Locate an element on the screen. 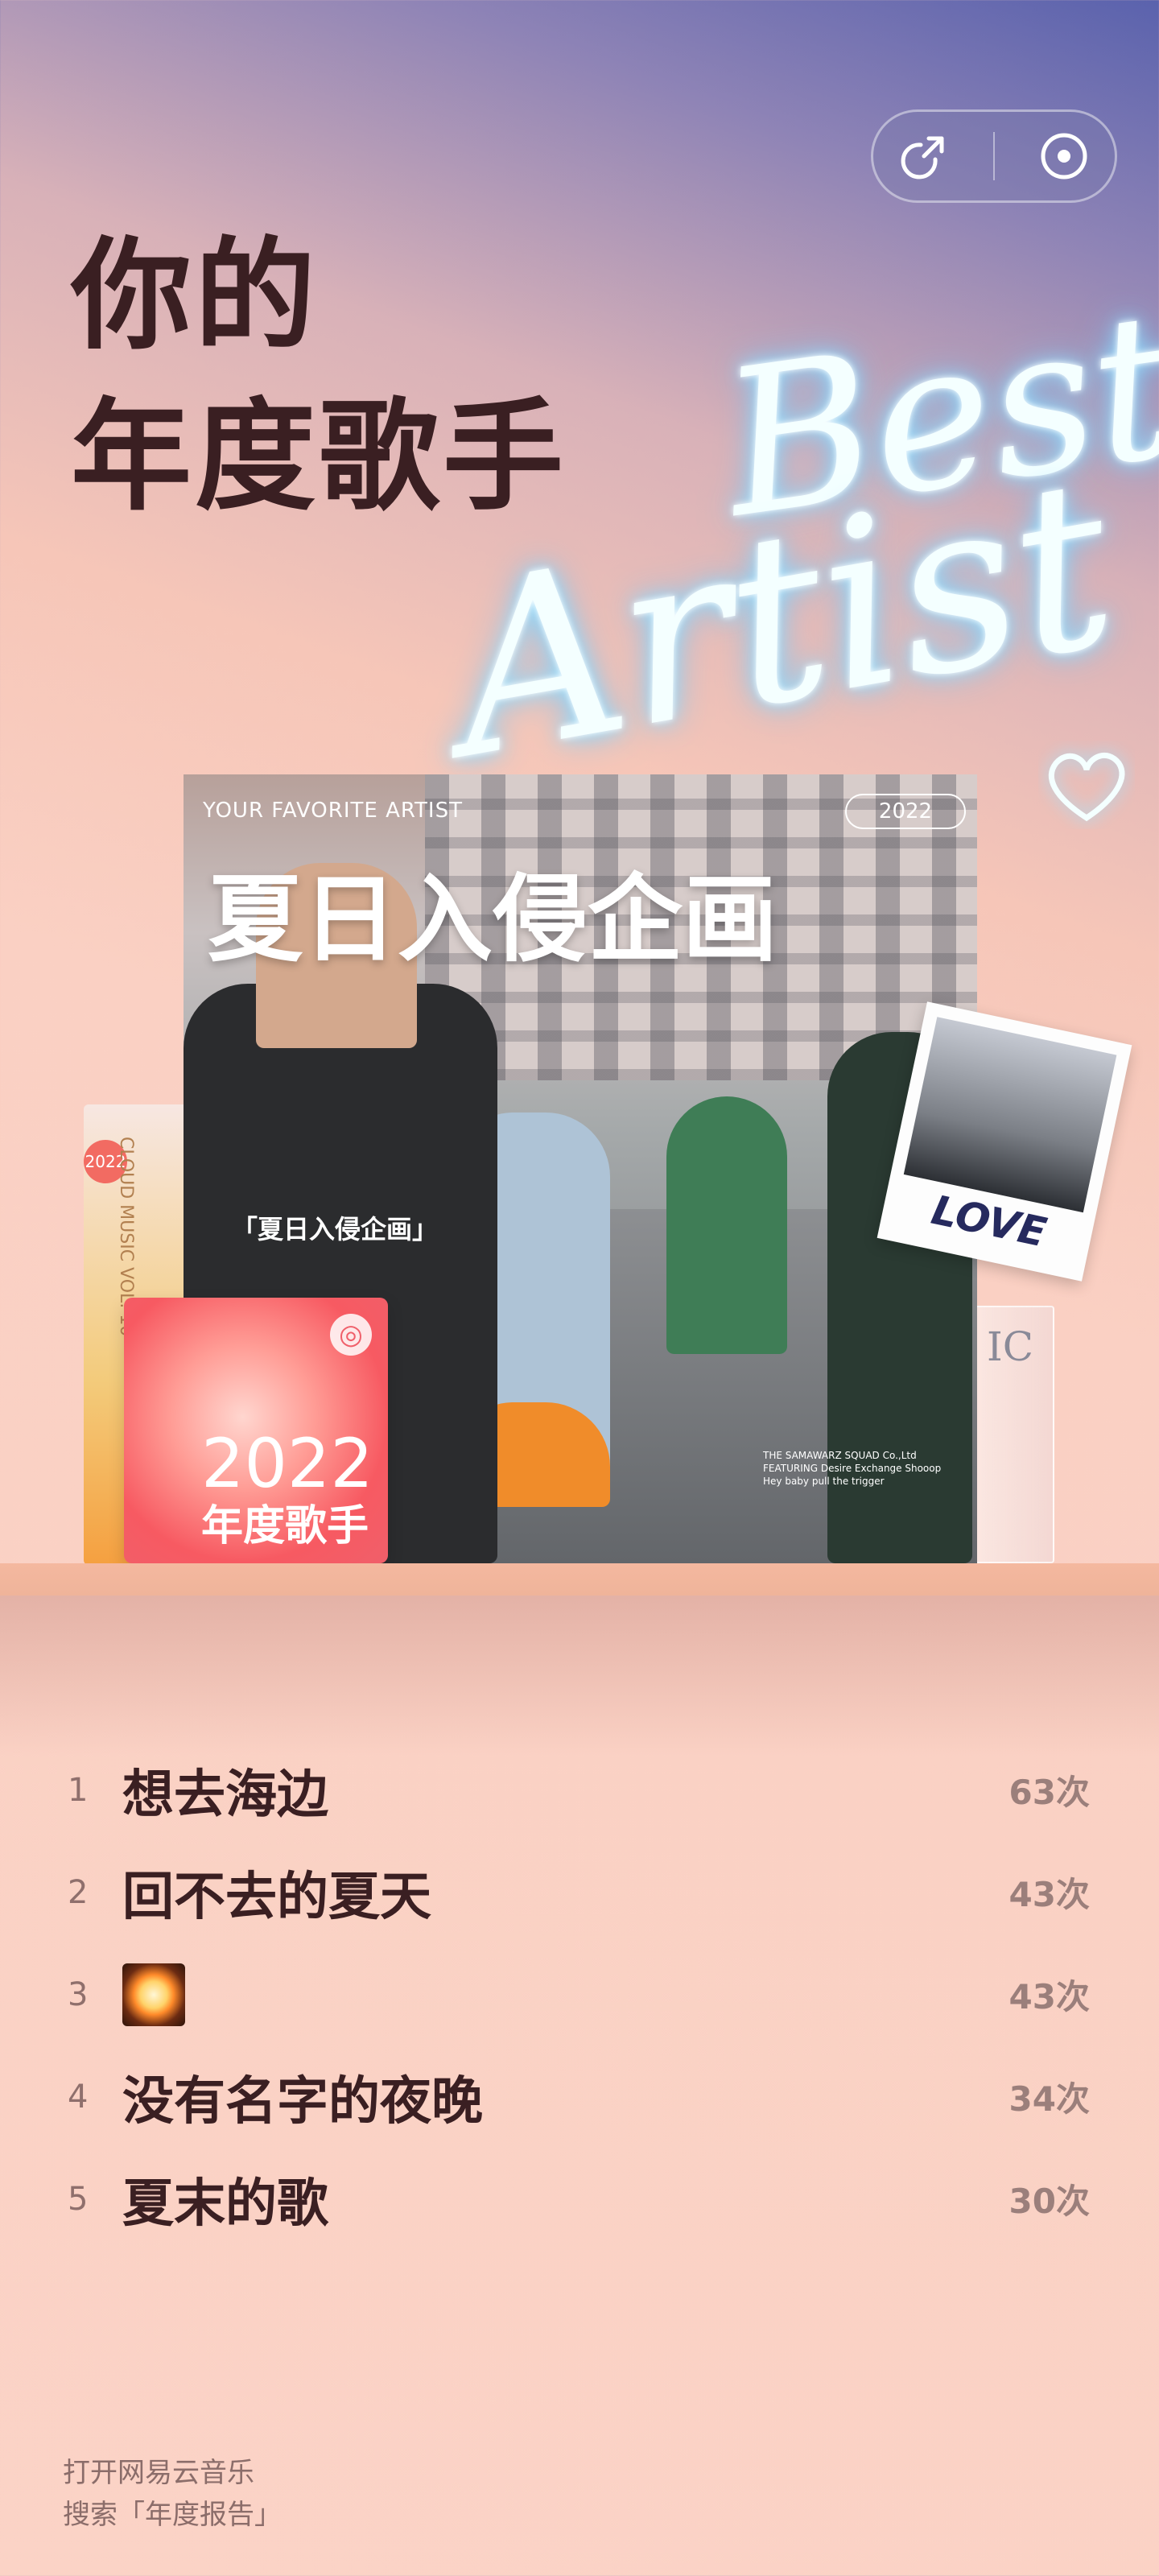  play-count: 30次 is located at coordinates (1049, 2201).